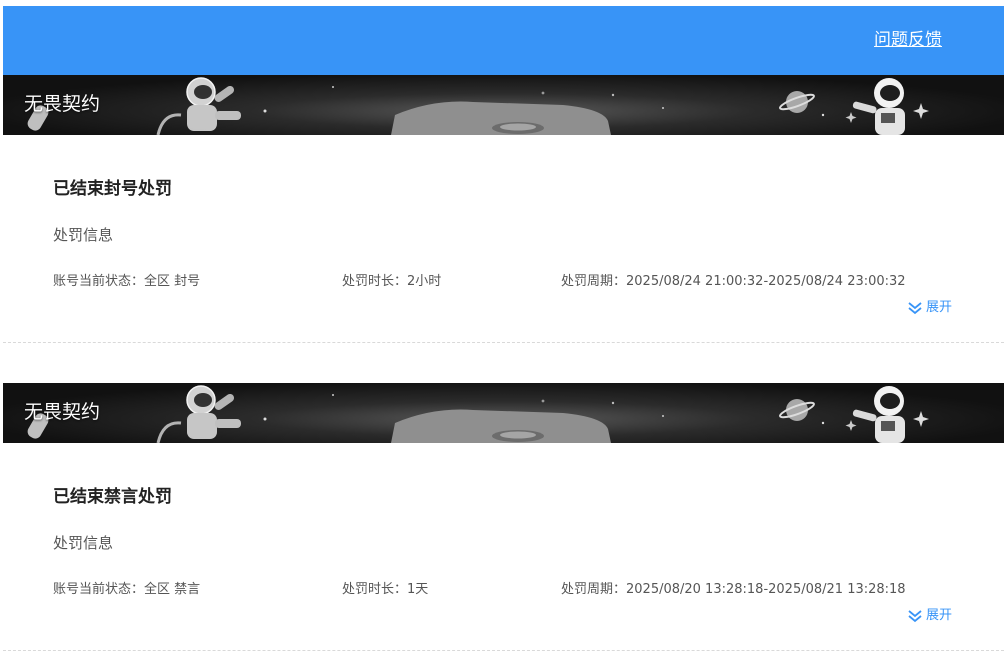  I want to click on feedback-link: 问题反馈, so click(908, 40).